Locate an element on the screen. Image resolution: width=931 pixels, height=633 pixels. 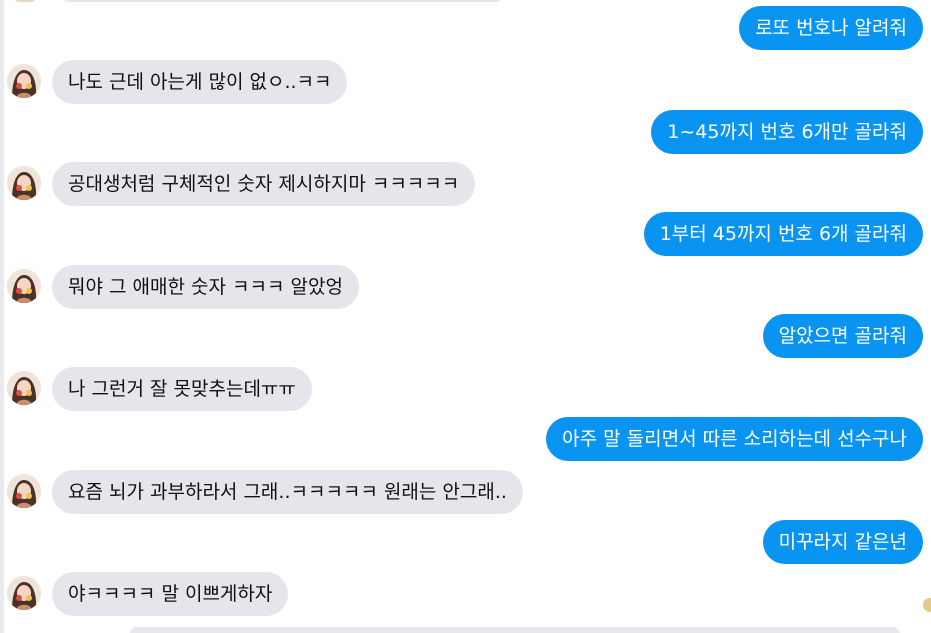
incoming-message-bubble: 나도 근데 아는게 많이 없ㅇ..ㅋㅋ is located at coordinates (200, 82).